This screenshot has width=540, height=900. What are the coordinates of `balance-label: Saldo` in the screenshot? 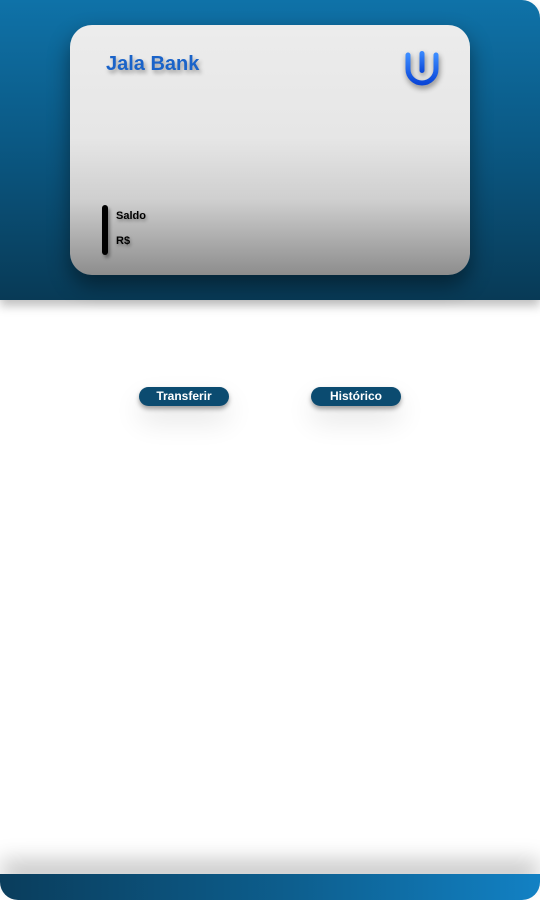 It's located at (131, 216).